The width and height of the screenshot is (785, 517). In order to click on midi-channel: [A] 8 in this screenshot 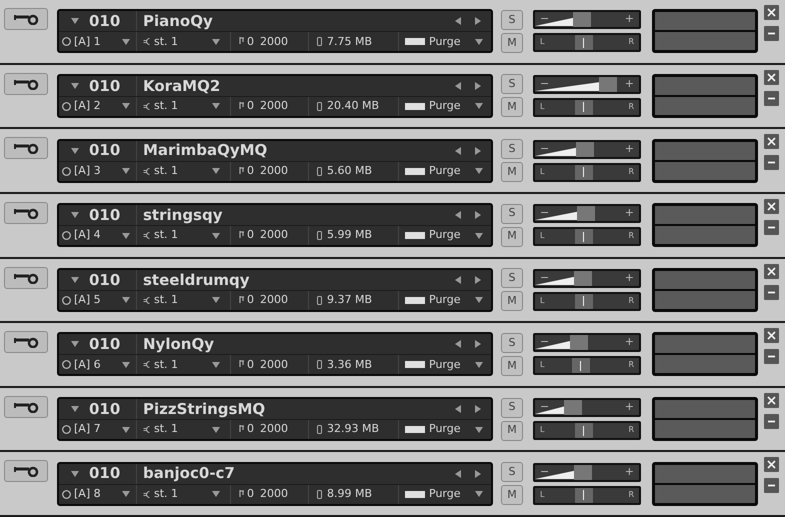, I will do `click(87, 494)`.